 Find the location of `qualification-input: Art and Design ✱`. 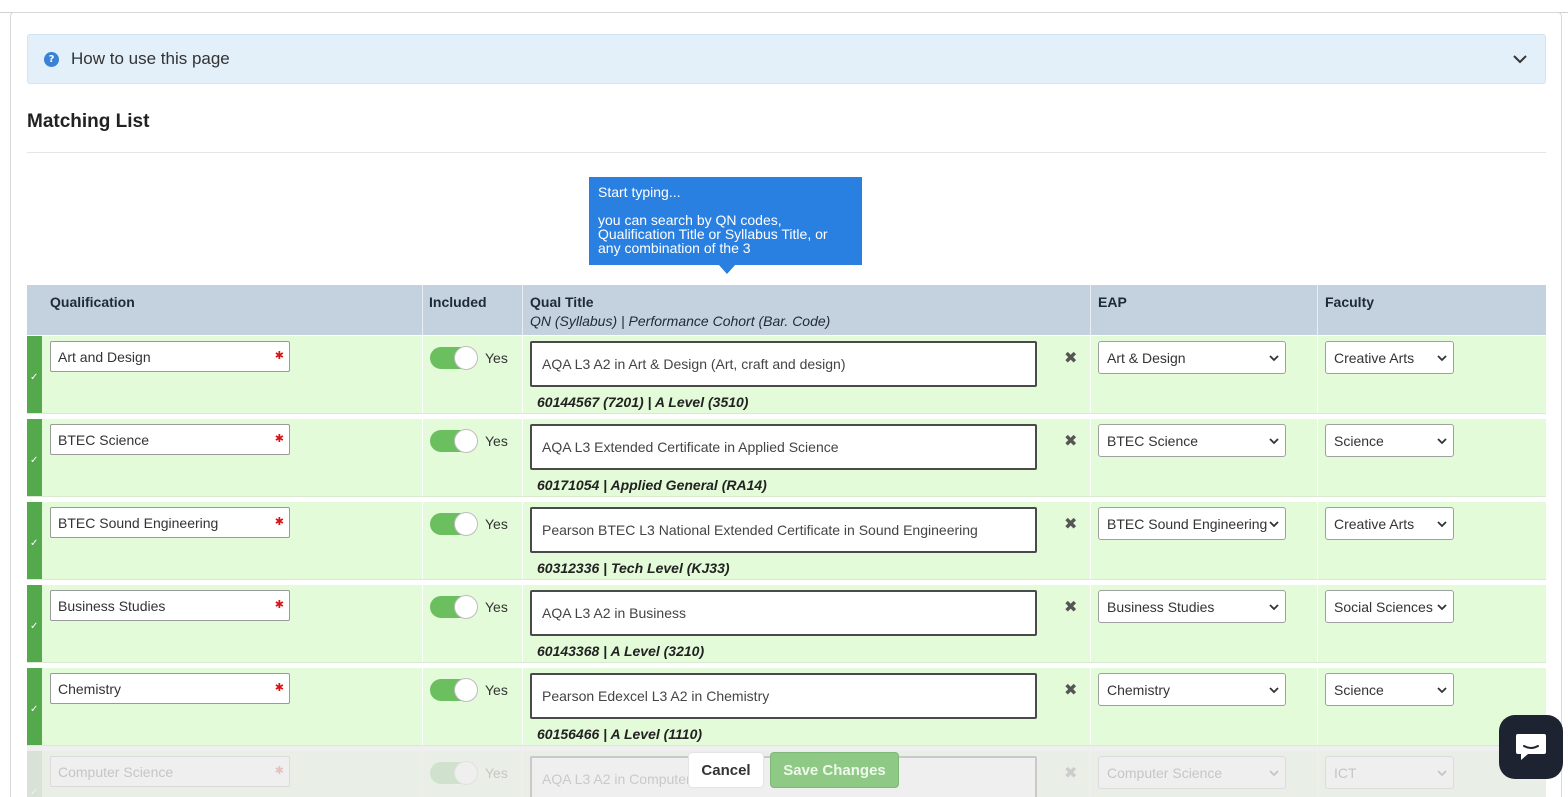

qualification-input: Art and Design ✱ is located at coordinates (170, 356).